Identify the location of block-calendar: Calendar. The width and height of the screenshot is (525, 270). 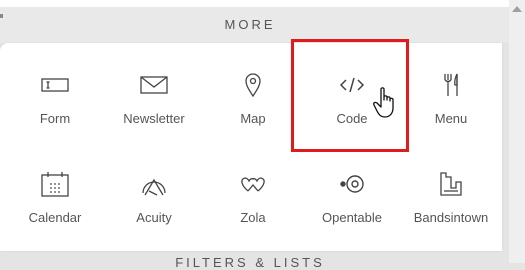
(55, 195).